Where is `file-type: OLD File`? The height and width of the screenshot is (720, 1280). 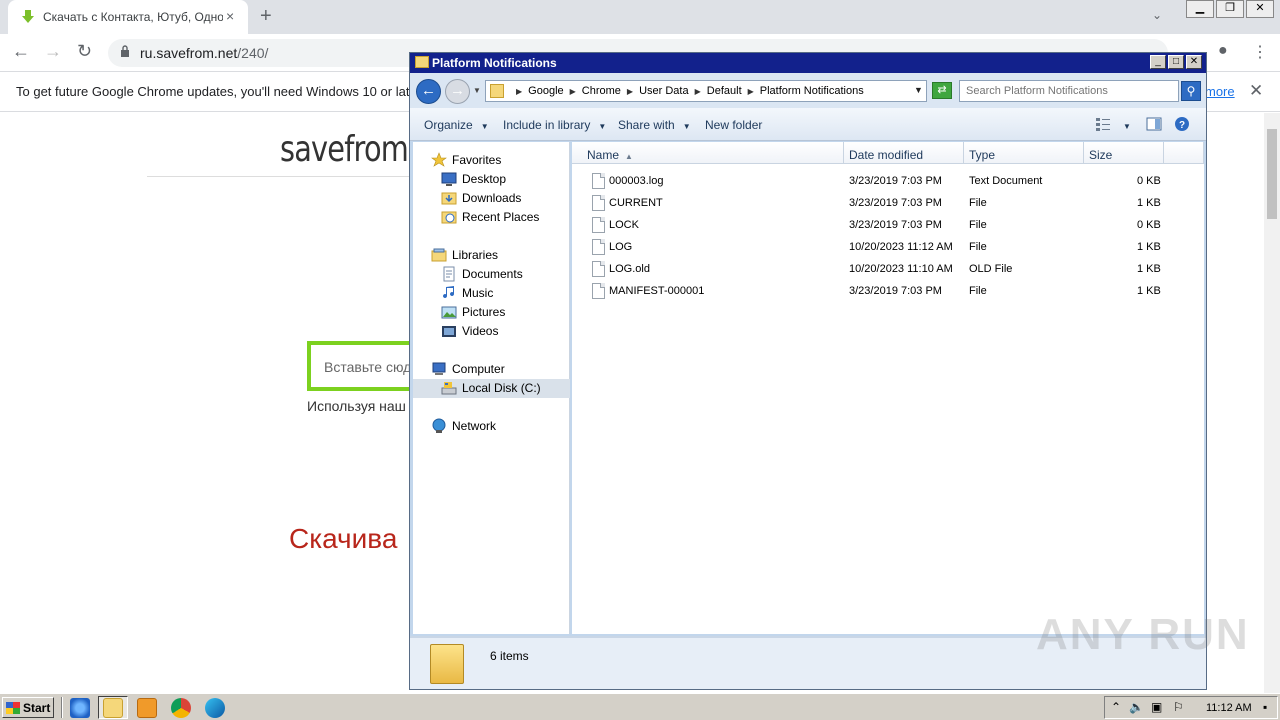
file-type: OLD File is located at coordinates (991, 269).